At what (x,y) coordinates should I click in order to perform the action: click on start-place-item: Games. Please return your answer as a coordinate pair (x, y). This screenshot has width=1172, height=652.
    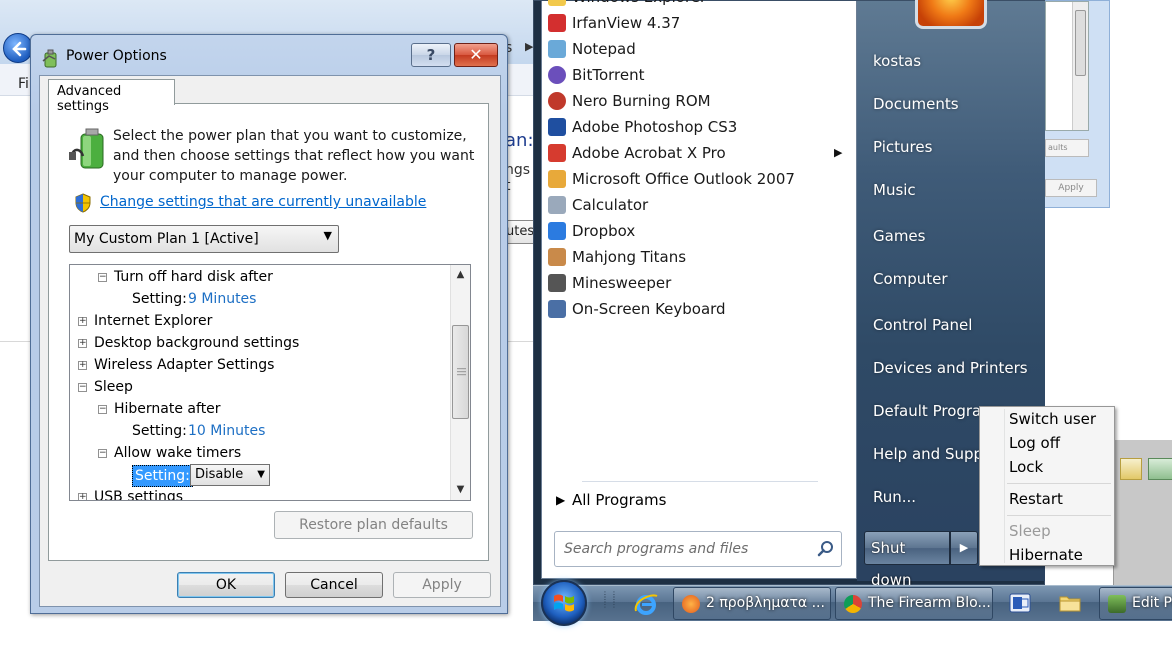
    Looking at the image, I should click on (899, 236).